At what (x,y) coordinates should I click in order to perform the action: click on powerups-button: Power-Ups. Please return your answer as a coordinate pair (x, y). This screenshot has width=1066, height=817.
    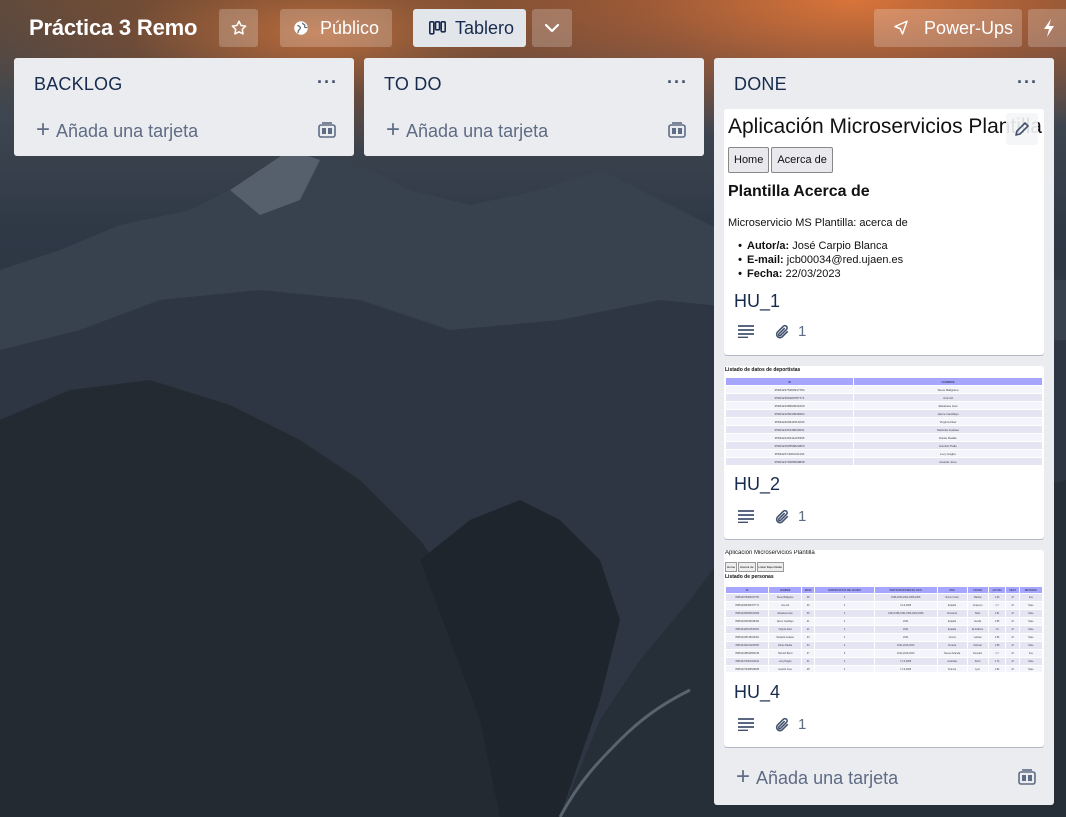
    Looking at the image, I should click on (948, 28).